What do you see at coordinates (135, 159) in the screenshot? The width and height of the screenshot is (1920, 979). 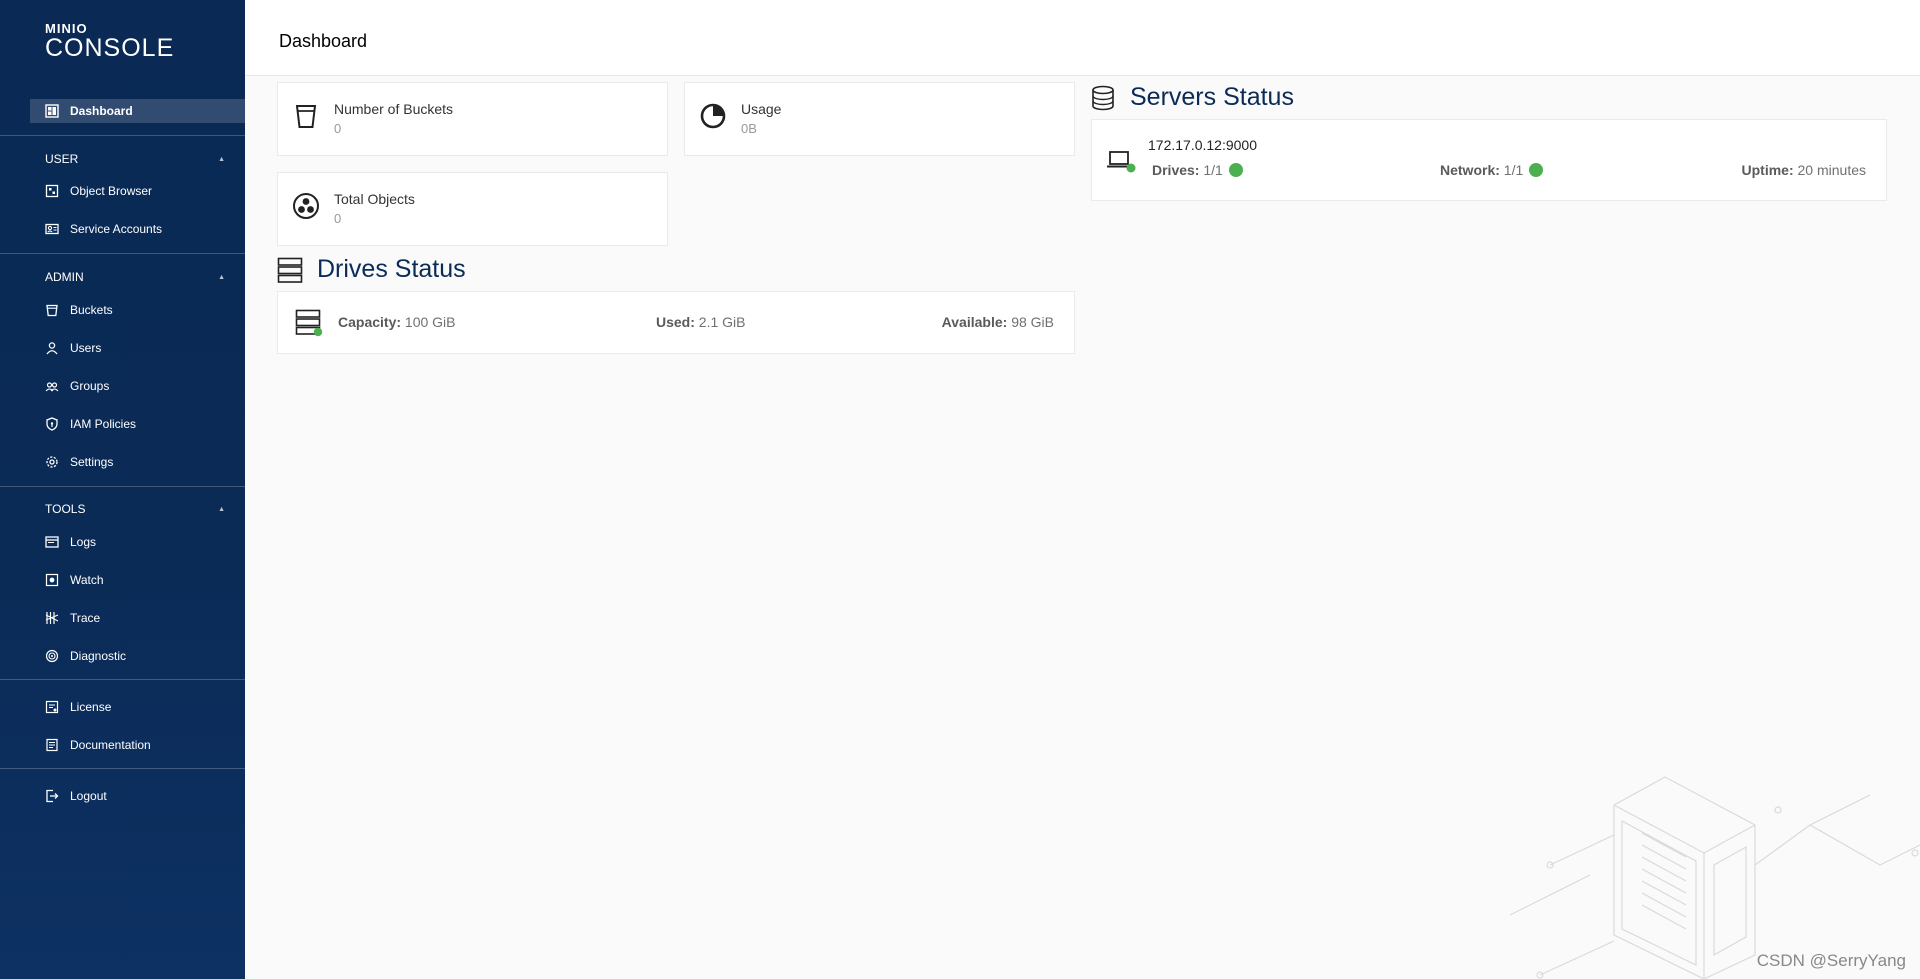 I see `section-header-user: USER ▲` at bounding box center [135, 159].